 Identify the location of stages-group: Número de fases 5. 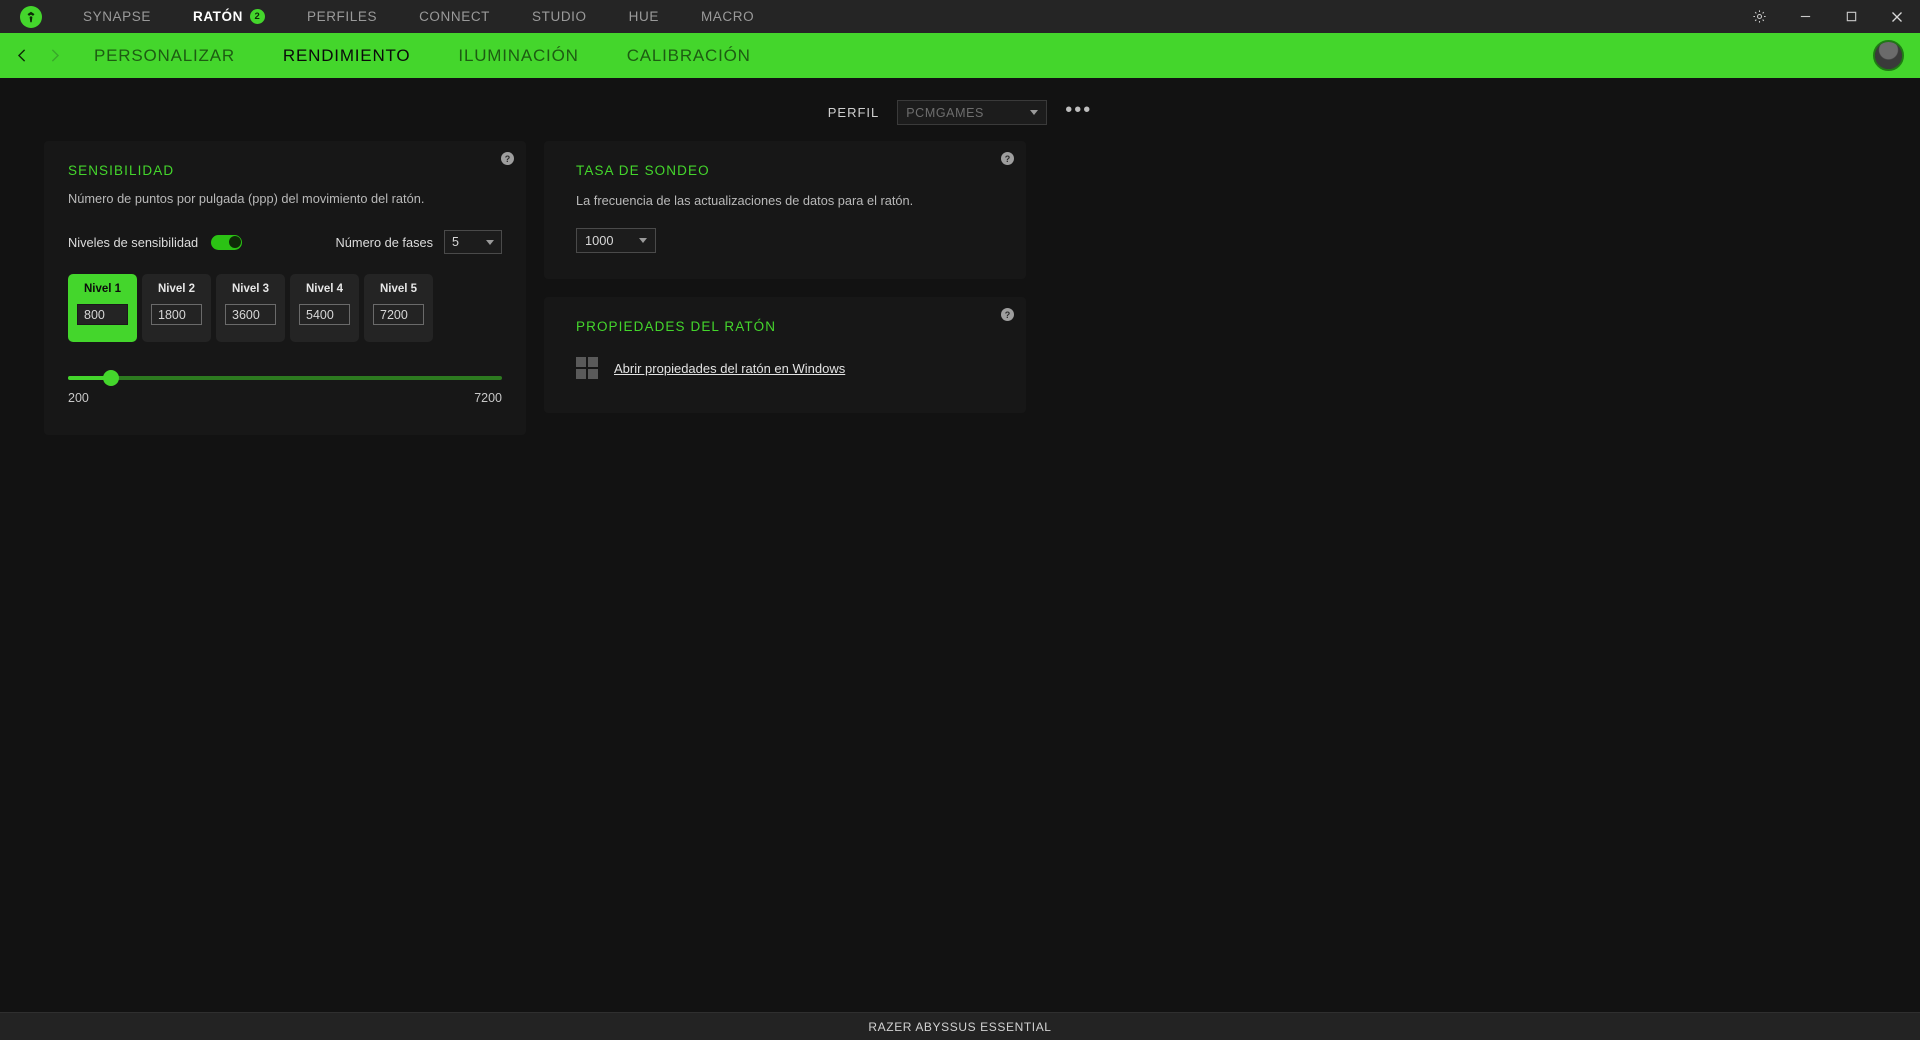
(419, 242).